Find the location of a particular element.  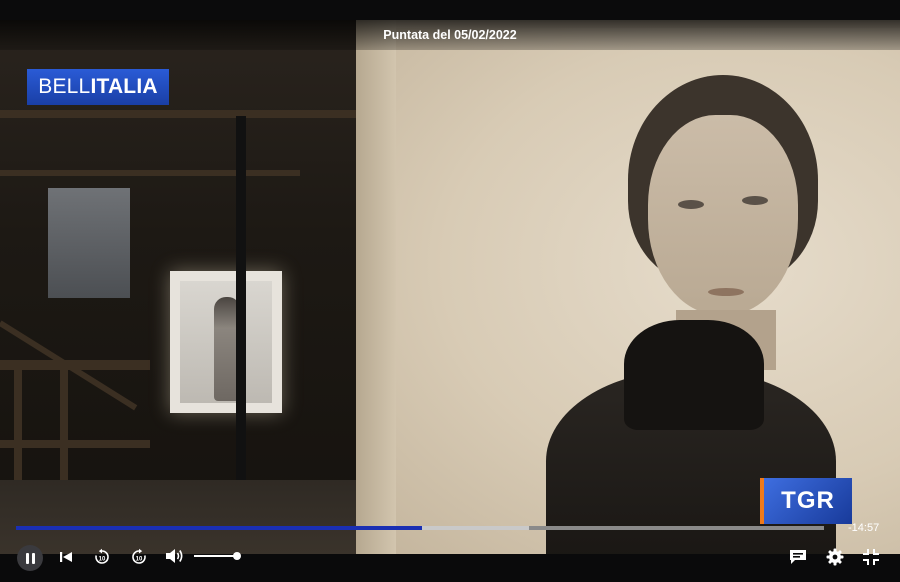

remaining-time: -14:57 is located at coordinates (864, 528).